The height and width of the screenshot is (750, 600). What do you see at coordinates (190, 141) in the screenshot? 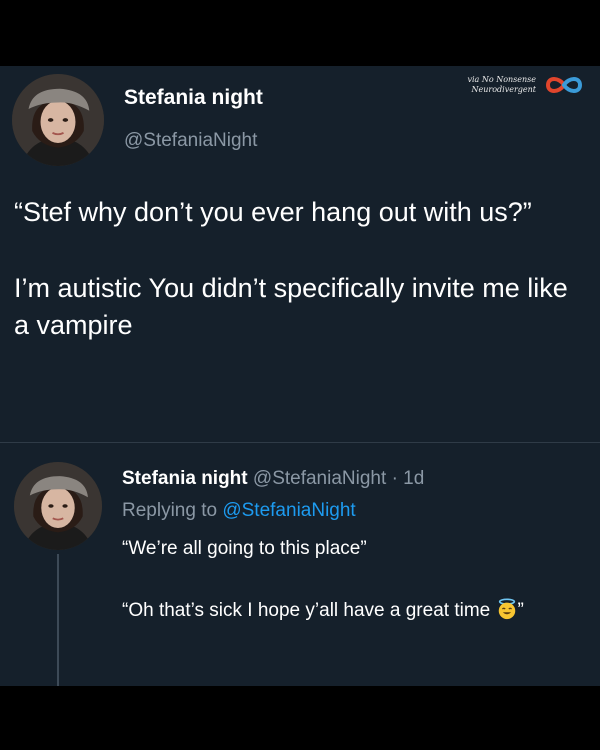
I see `user-handle: @StefaniaNight` at bounding box center [190, 141].